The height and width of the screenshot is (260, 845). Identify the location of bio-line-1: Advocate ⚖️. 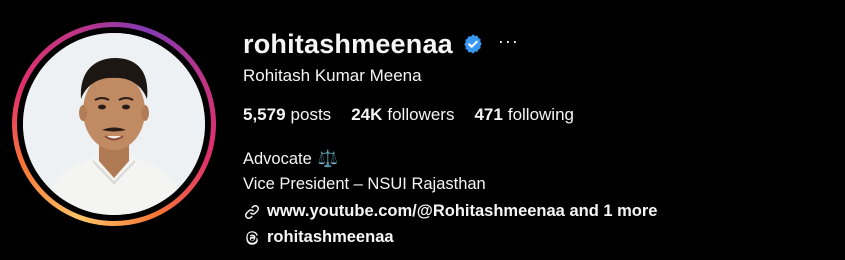
(290, 159).